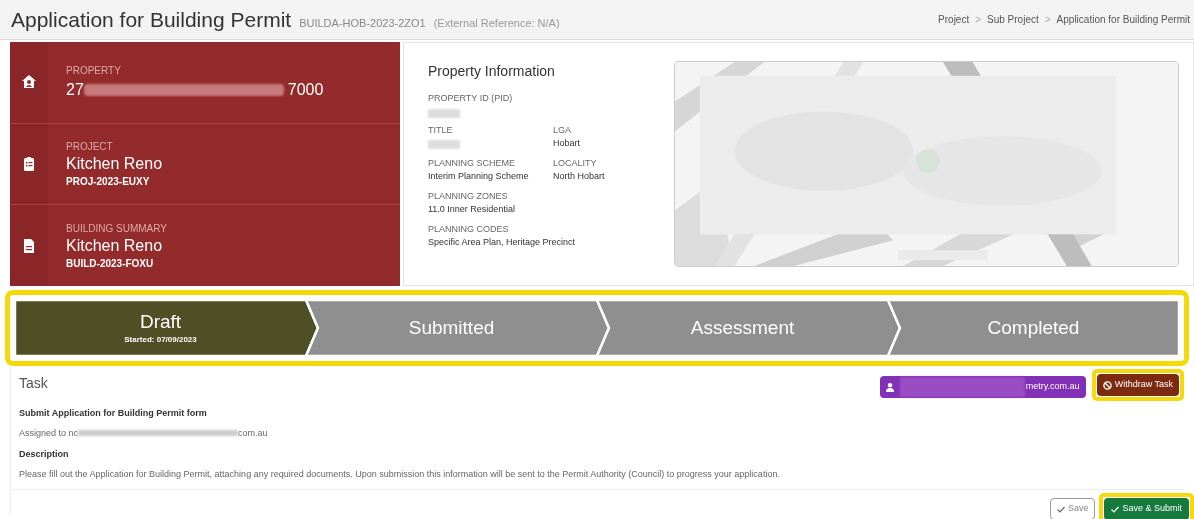  I want to click on field-label: LGA, so click(562, 130).